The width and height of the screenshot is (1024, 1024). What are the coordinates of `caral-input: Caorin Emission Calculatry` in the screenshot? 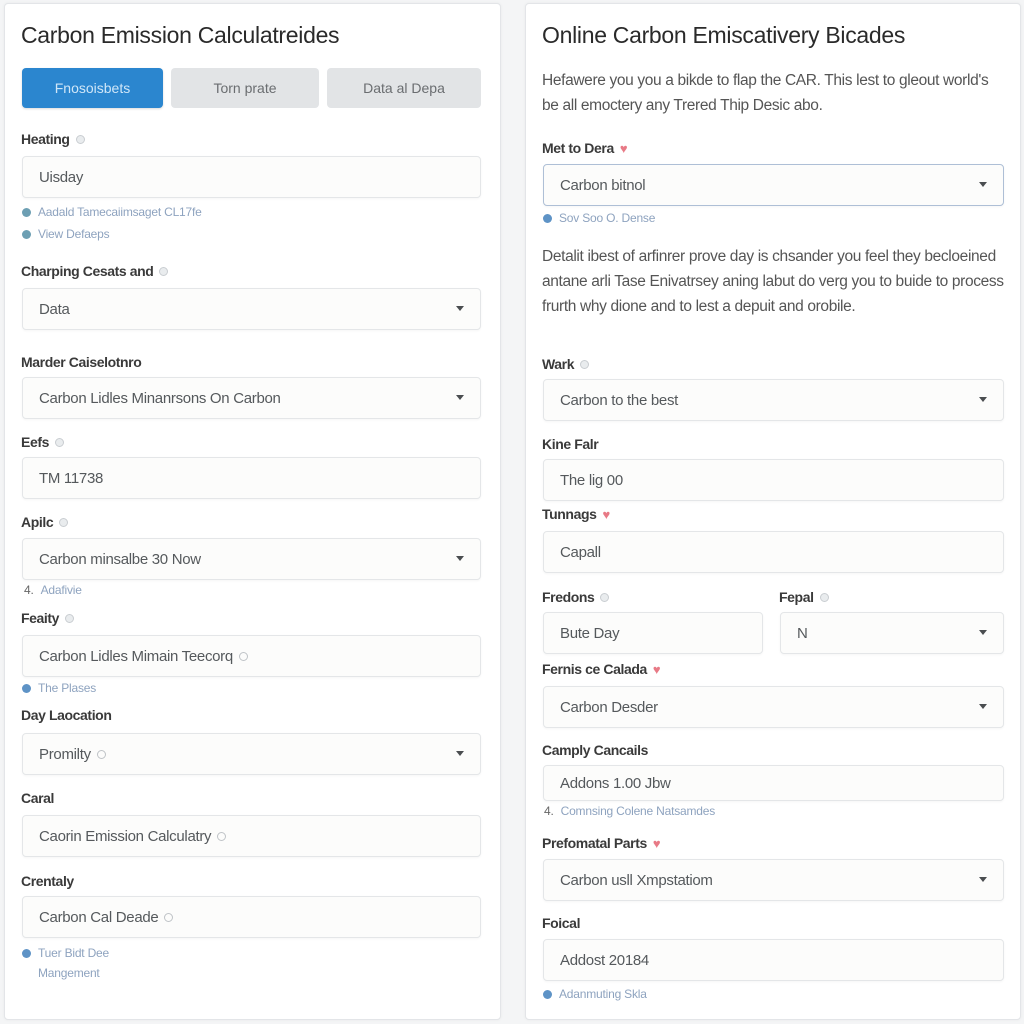 It's located at (251, 836).